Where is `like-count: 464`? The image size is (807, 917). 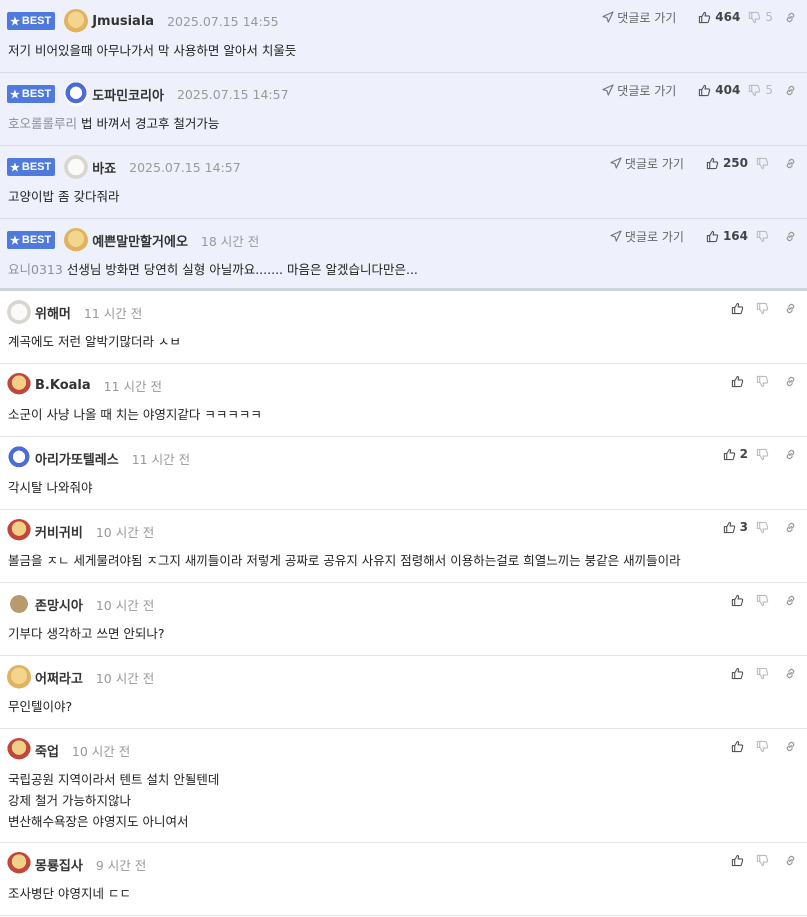 like-count: 464 is located at coordinates (728, 17).